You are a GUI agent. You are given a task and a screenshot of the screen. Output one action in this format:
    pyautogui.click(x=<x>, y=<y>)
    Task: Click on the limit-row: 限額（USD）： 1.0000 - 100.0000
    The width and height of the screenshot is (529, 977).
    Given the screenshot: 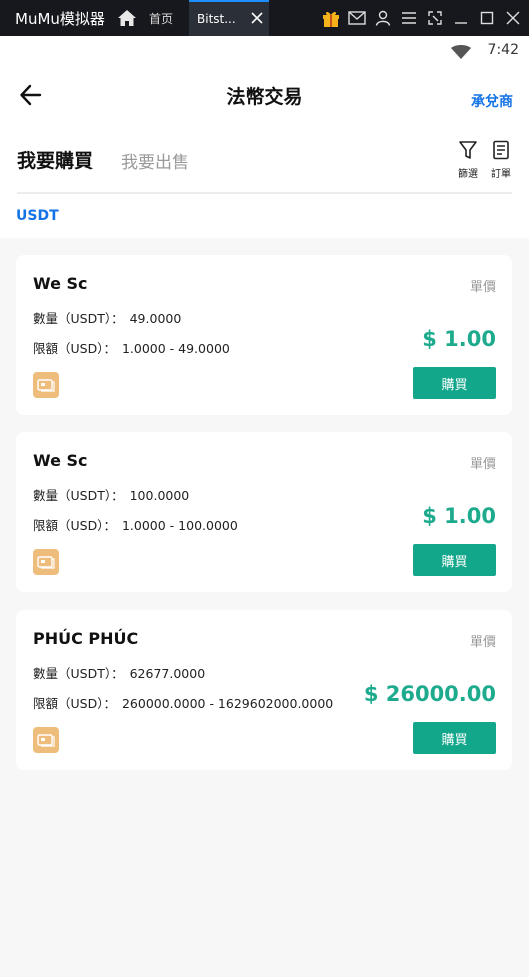 What is the action you would take?
    pyautogui.click(x=135, y=524)
    